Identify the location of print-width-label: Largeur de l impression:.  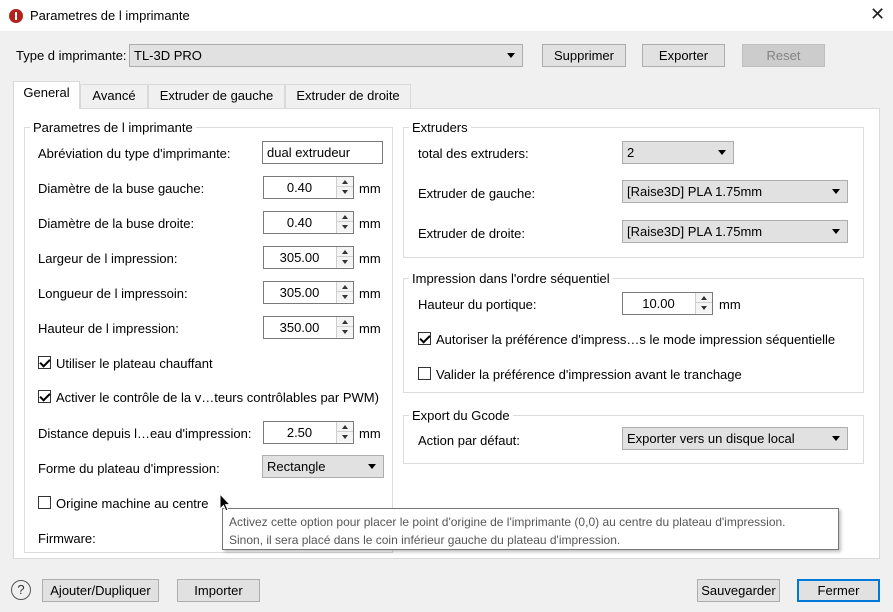
(108, 258).